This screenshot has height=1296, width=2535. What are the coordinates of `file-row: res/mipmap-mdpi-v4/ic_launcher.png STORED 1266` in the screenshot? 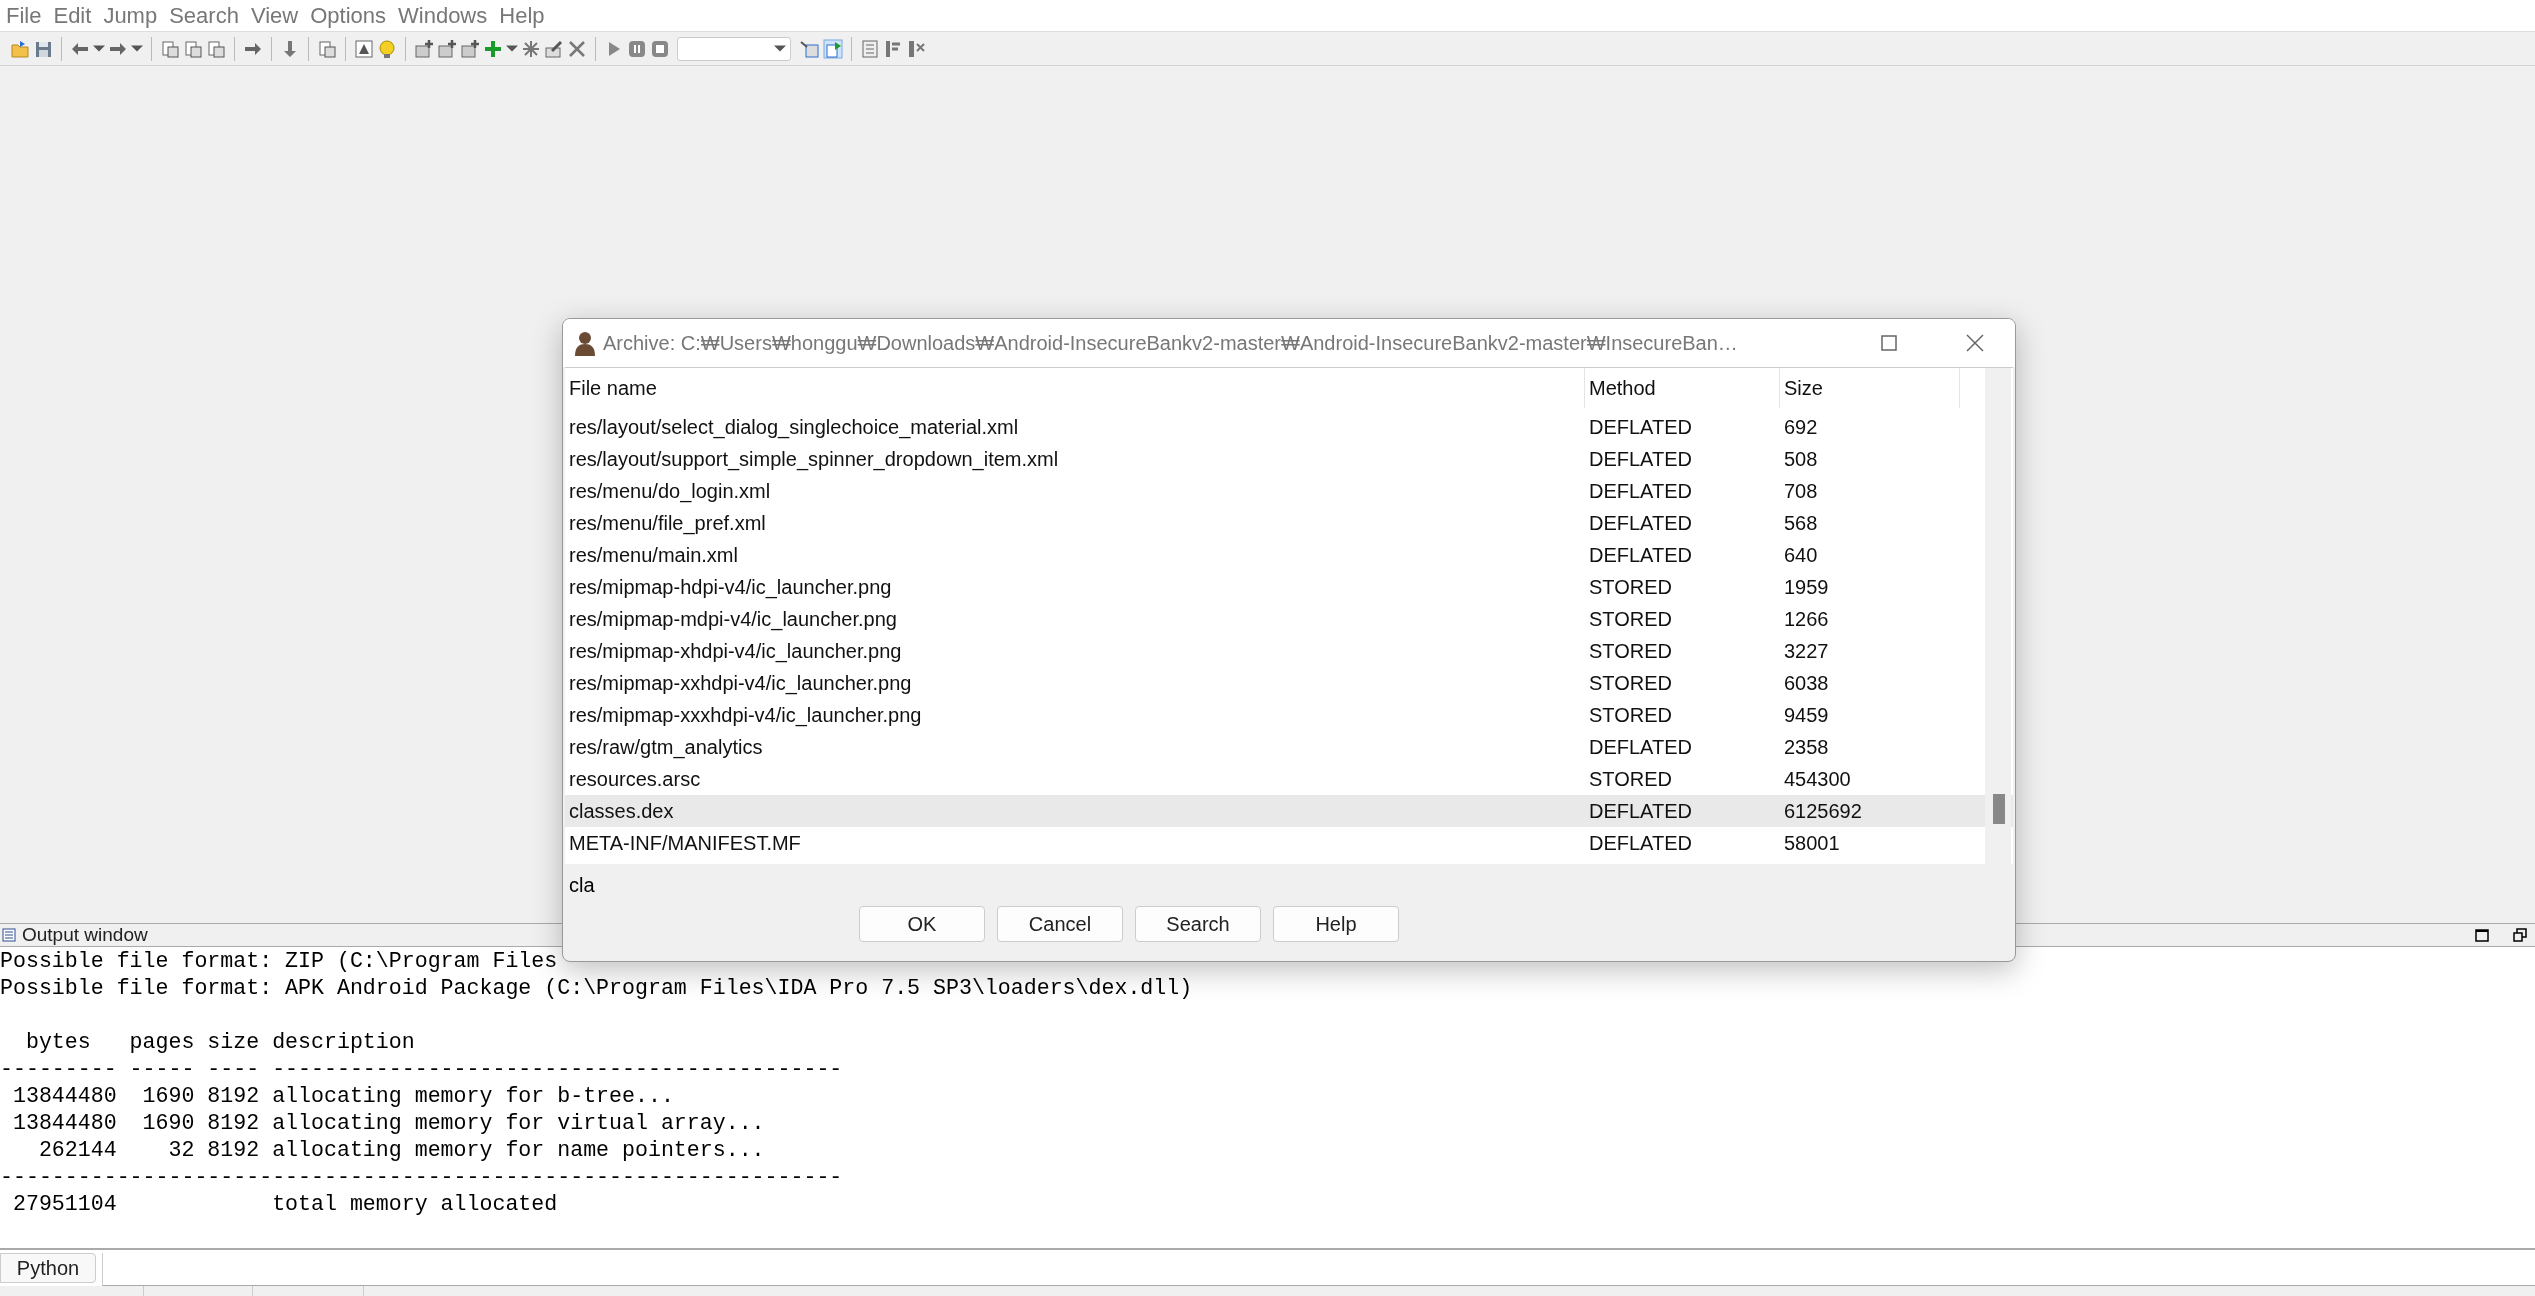 It's located at (1289, 619).